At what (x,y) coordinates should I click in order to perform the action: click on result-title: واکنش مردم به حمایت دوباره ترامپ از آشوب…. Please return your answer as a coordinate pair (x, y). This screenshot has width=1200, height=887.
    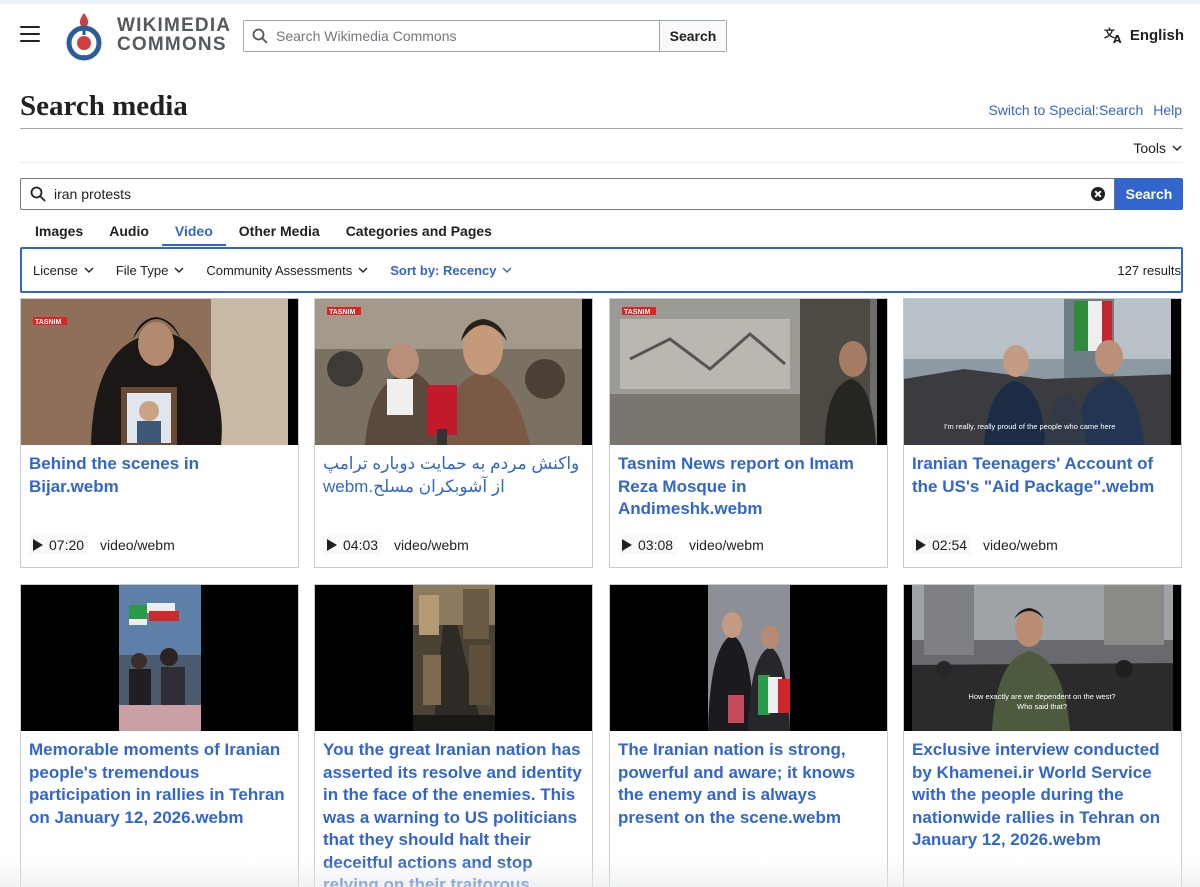
    Looking at the image, I should click on (453, 471).